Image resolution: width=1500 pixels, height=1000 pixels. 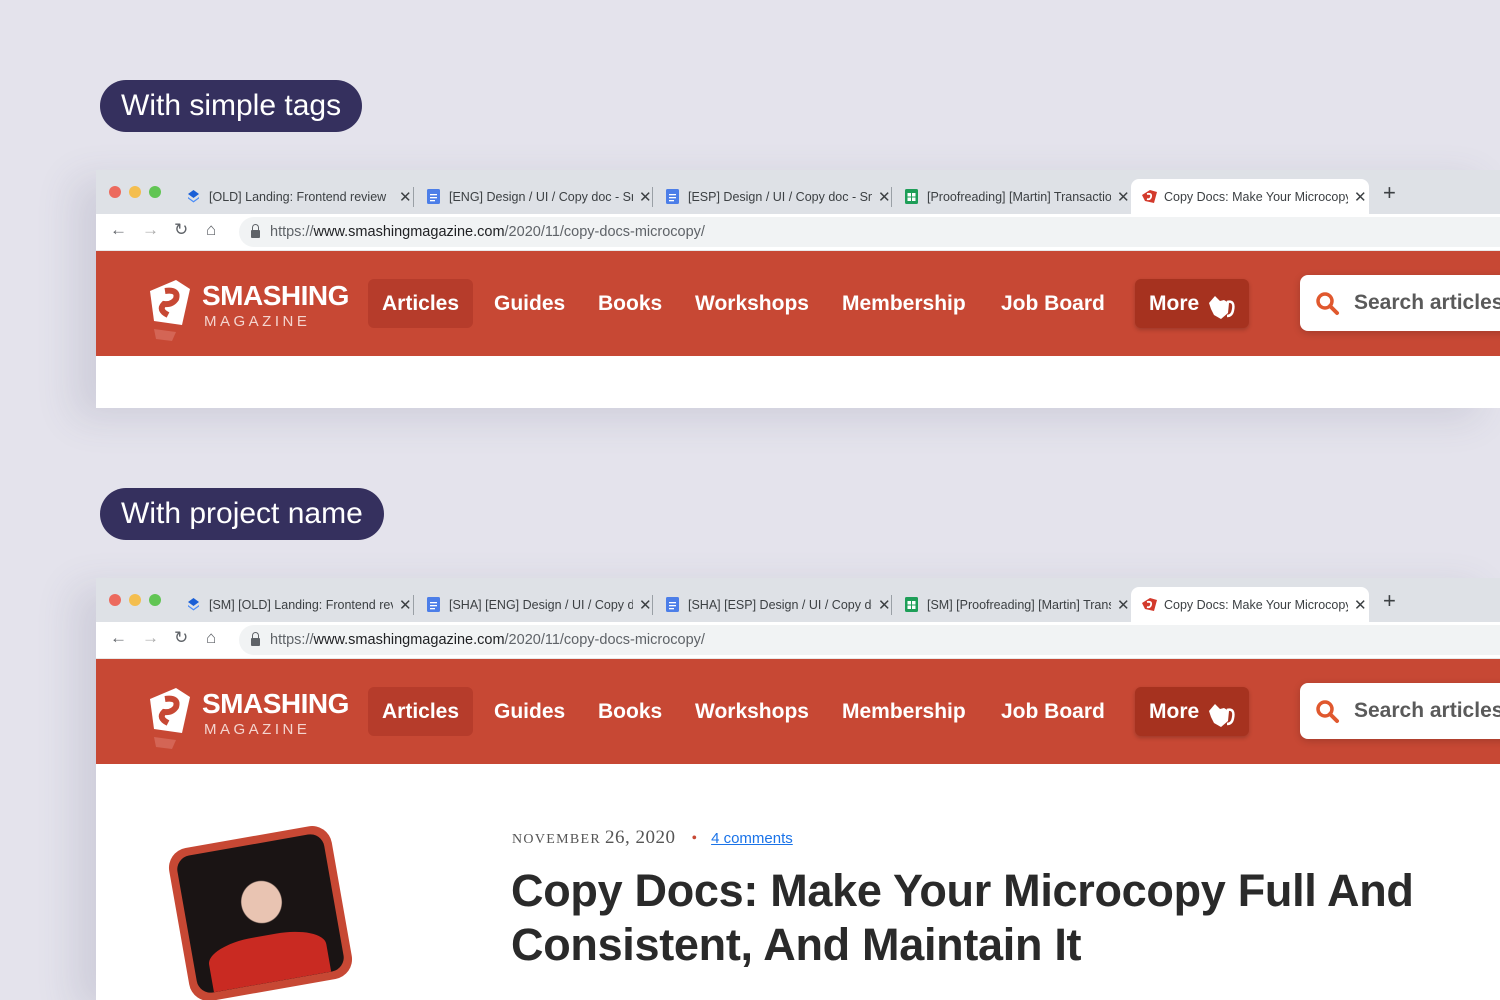 What do you see at coordinates (911, 196) in the screenshot?
I see `google-sheets-icon` at bounding box center [911, 196].